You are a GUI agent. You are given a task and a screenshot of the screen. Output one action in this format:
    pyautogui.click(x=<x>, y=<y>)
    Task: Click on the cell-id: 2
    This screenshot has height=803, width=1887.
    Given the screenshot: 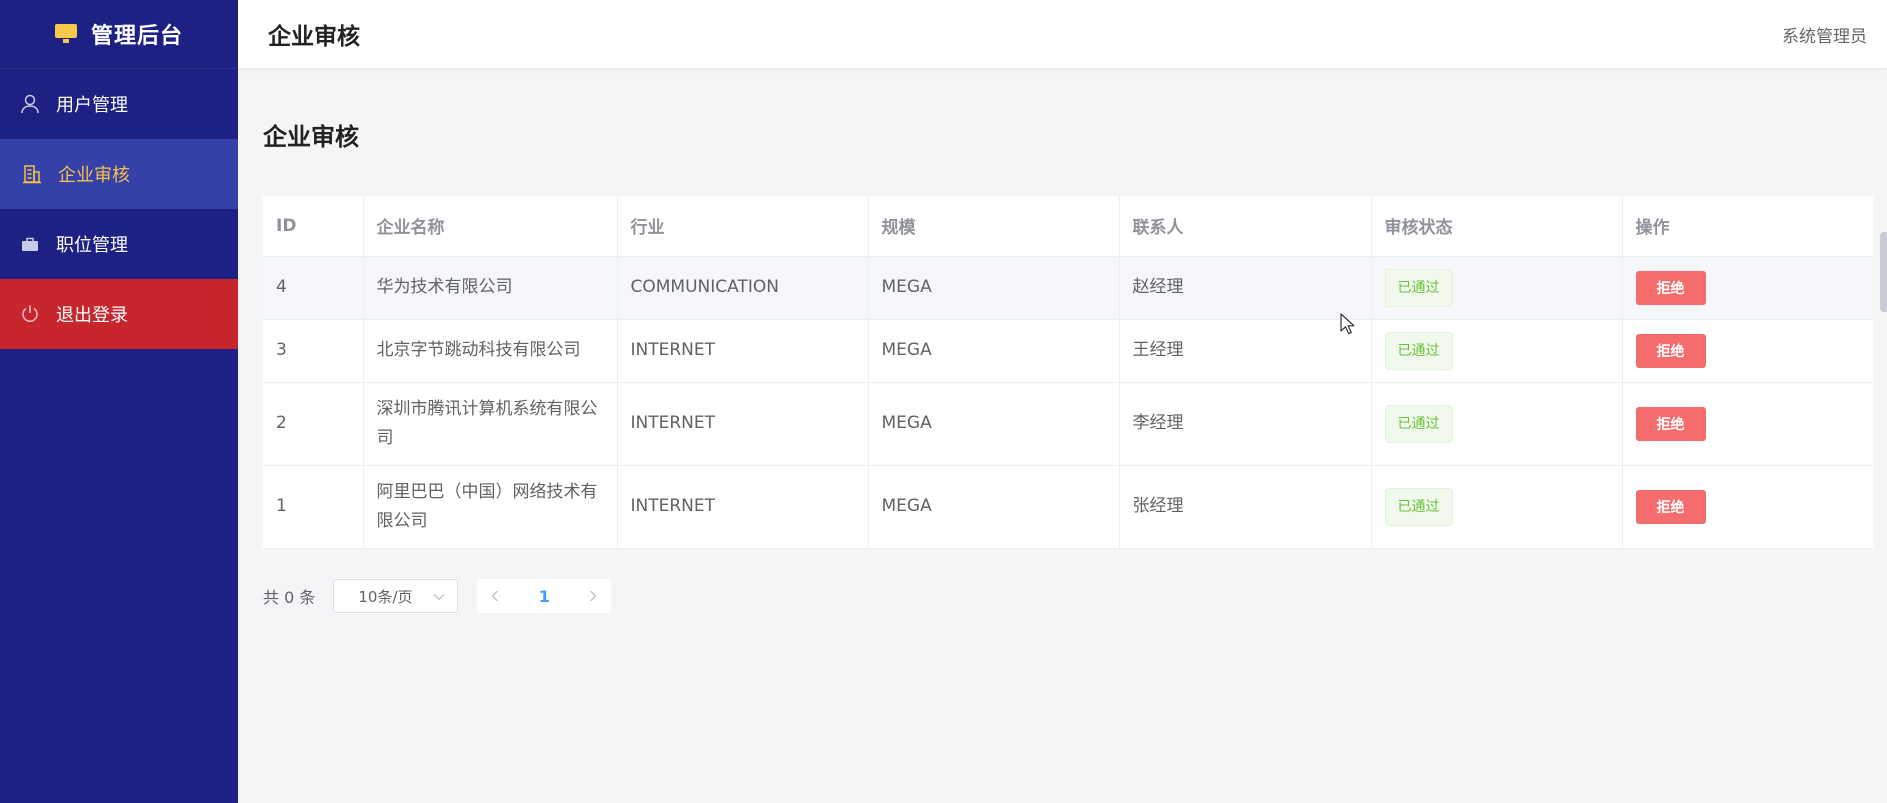 What is the action you would take?
    pyautogui.click(x=313, y=424)
    